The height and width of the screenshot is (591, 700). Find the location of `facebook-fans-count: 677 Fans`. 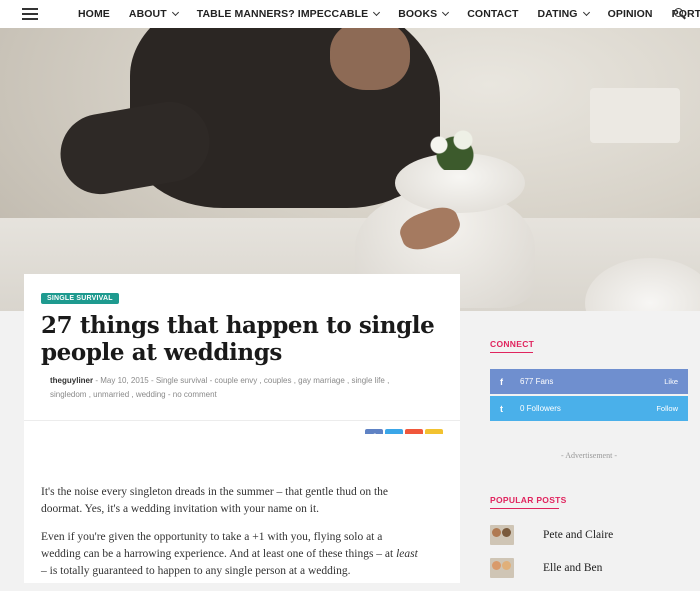

facebook-fans-count: 677 Fans is located at coordinates (537, 381).